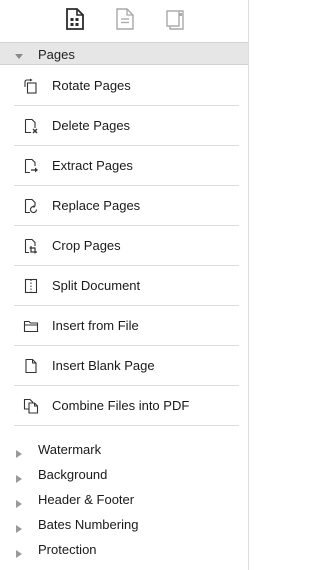 The height and width of the screenshot is (570, 320). Describe the element at coordinates (31, 286) in the screenshot. I see `split-document-icon` at that location.